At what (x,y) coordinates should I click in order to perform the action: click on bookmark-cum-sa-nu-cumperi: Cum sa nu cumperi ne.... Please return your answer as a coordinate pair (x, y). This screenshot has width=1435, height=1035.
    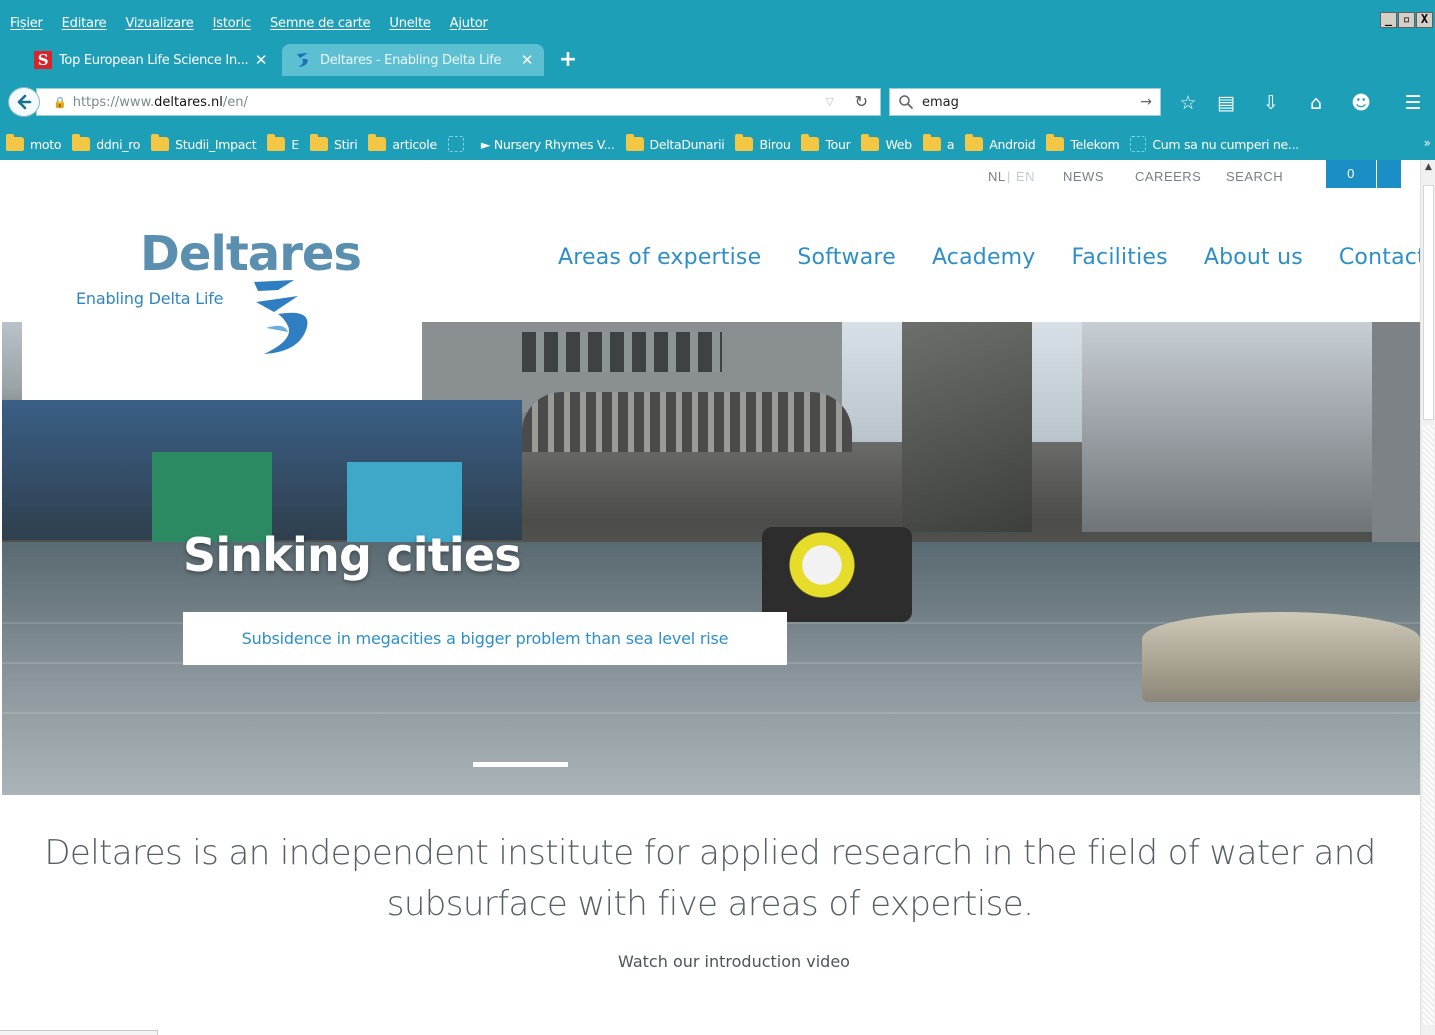
    Looking at the image, I should click on (1214, 144).